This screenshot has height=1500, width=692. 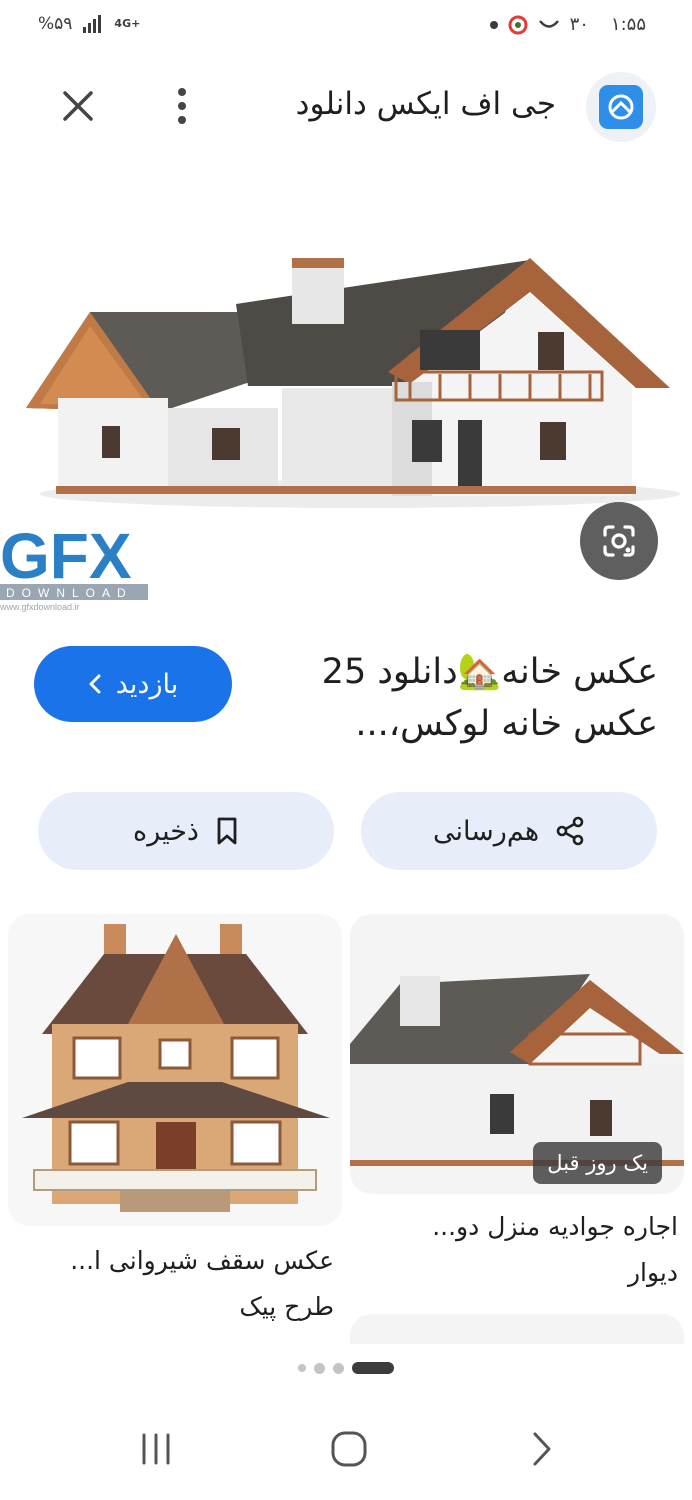 I want to click on status-left: %۵۹ 4G+, so click(x=89, y=24).